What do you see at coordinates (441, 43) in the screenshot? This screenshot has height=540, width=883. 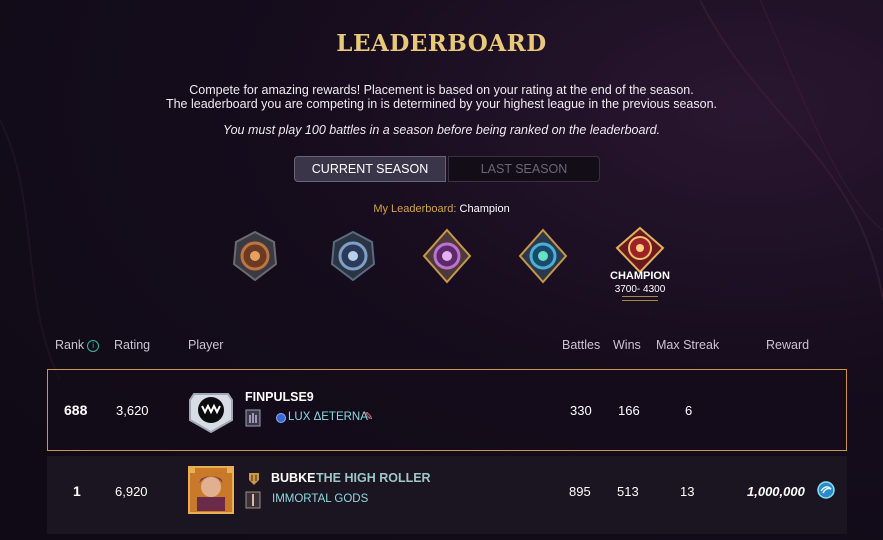 I see `page-title: LEADERBOARD` at bounding box center [441, 43].